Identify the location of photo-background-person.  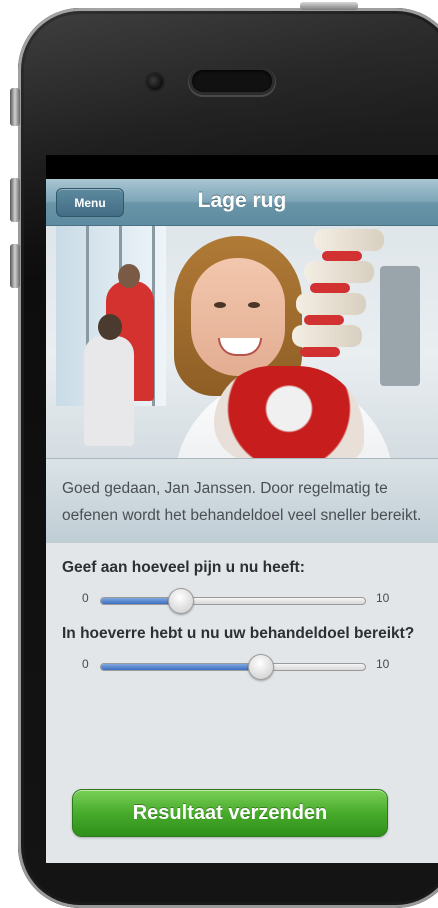
(109, 391).